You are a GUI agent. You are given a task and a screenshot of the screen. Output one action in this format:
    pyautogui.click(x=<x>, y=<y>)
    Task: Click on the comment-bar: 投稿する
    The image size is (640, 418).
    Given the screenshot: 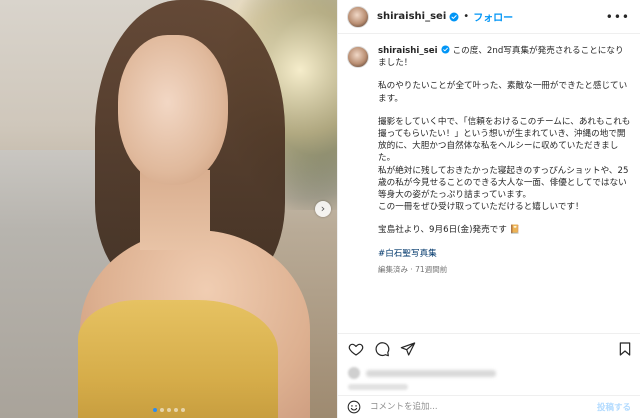 What is the action you would take?
    pyautogui.click(x=489, y=406)
    